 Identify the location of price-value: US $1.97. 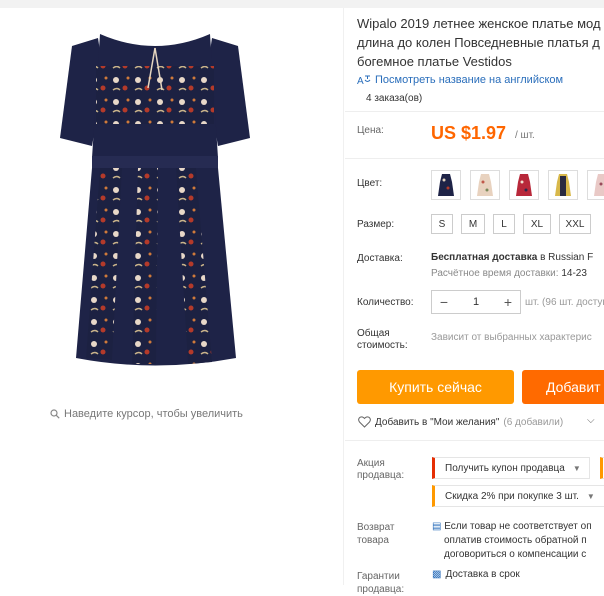
(469, 133).